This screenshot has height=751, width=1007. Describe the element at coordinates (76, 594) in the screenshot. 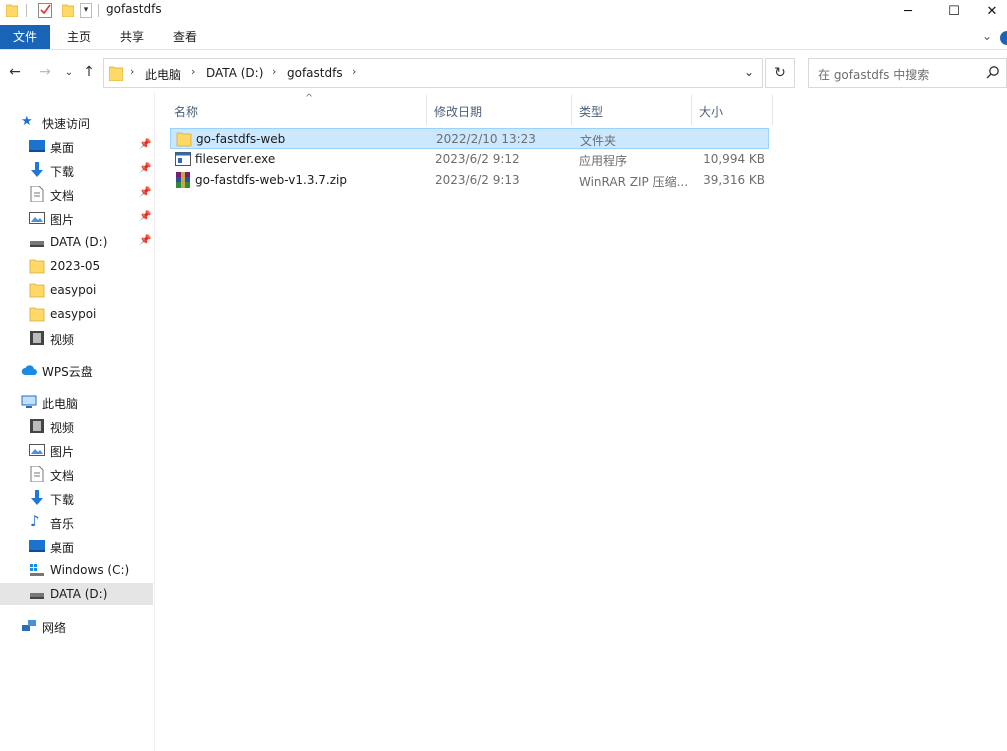

I see `nav-pc-data-drive: DATA (D:)` at that location.